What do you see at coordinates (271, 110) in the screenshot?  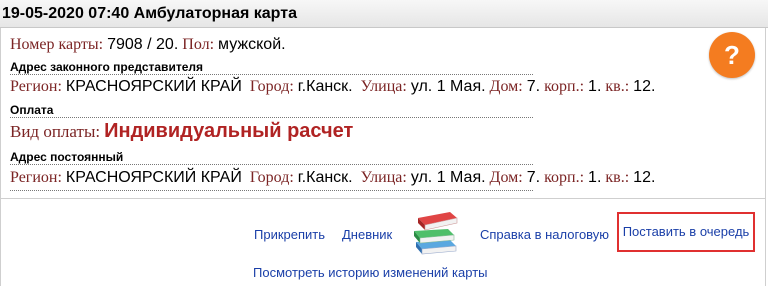 I see `payment-title: Оплата` at bounding box center [271, 110].